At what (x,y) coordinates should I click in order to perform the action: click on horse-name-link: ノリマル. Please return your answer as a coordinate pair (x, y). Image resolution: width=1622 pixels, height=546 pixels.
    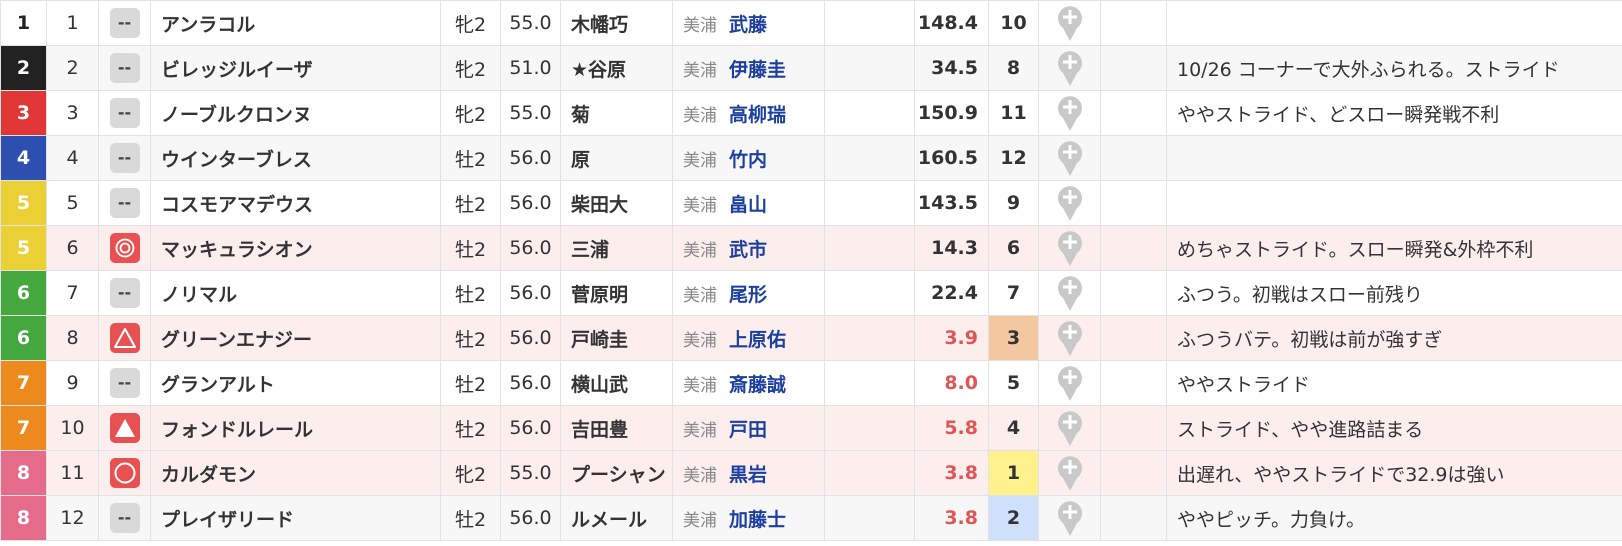
    Looking at the image, I should click on (295, 293).